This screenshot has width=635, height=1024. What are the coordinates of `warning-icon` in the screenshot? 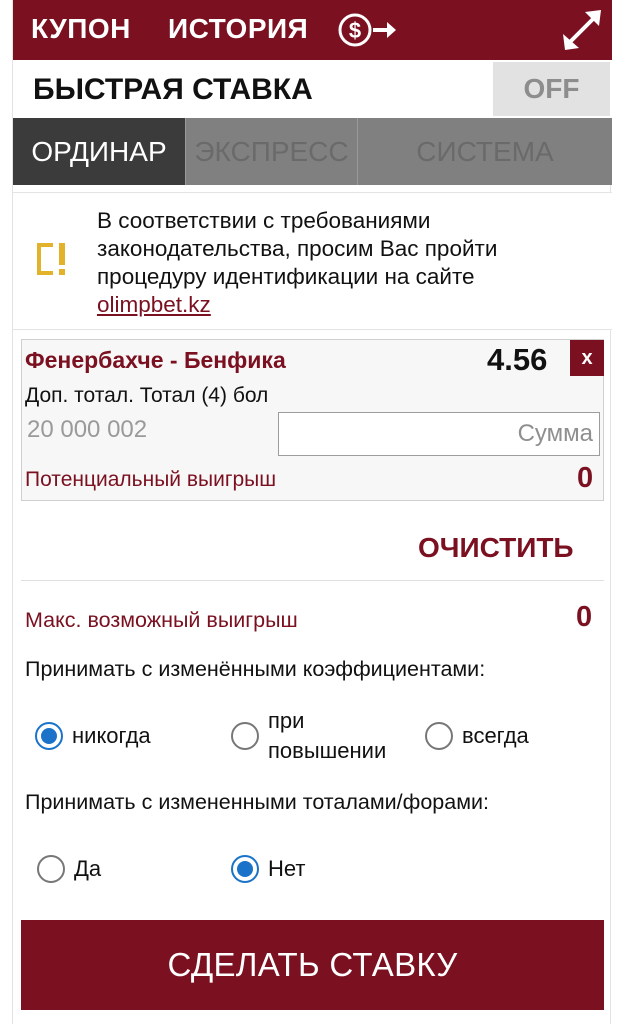 It's located at (53, 259).